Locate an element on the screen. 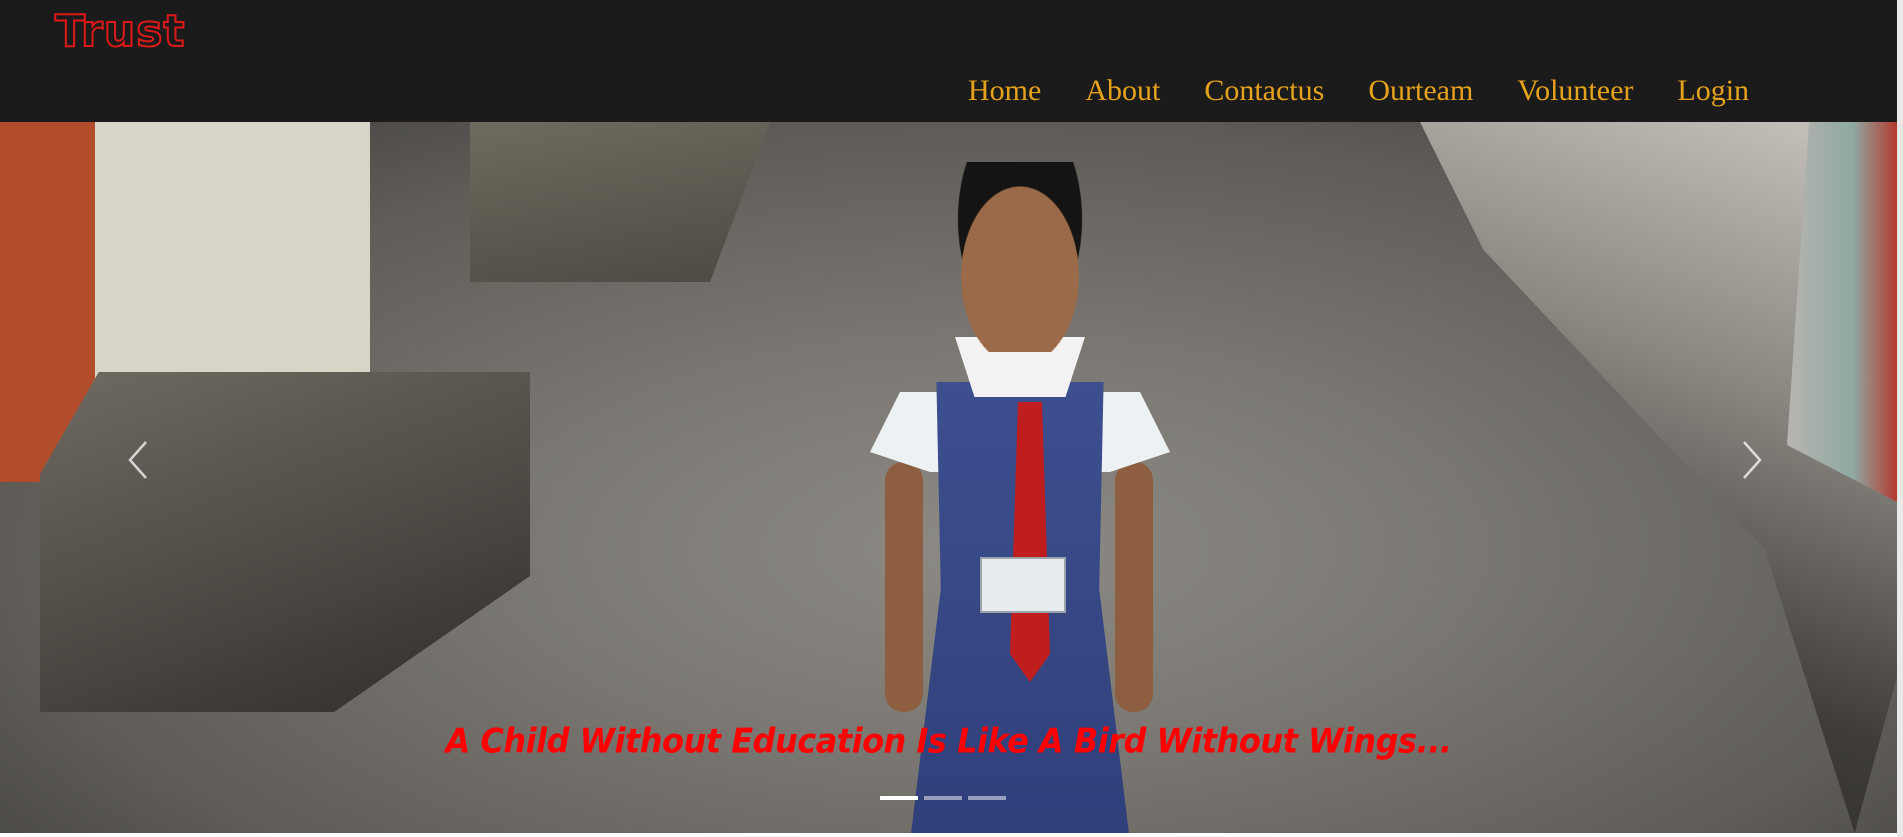 The width and height of the screenshot is (1903, 837). brand-logo: Trust is located at coordinates (119, 31).